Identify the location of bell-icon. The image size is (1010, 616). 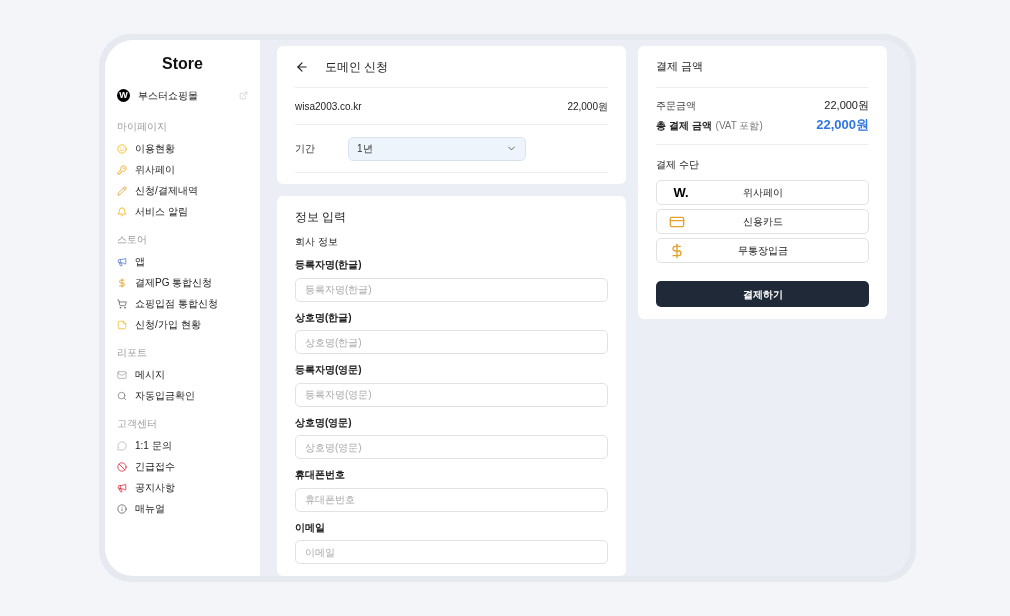
(122, 211).